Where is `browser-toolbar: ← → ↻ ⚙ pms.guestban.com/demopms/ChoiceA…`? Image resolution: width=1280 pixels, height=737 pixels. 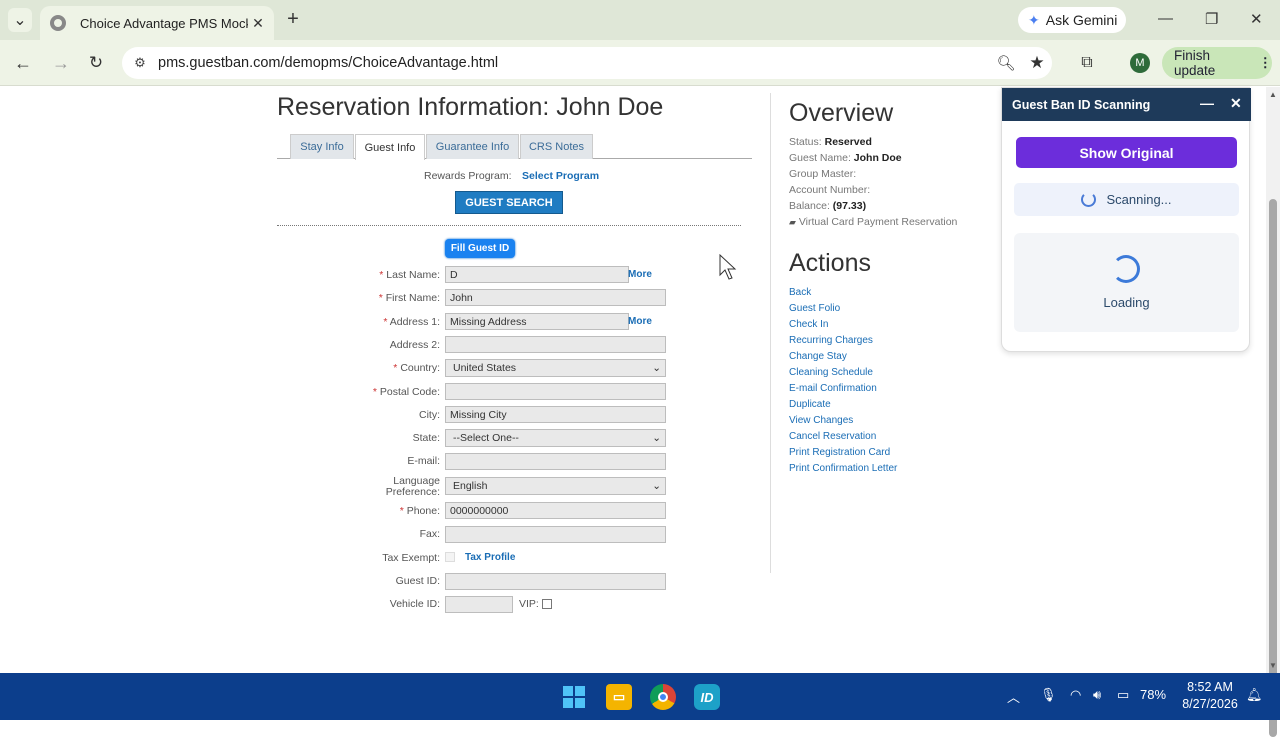
browser-toolbar: ← → ↻ ⚙ pms.guestban.com/demopms/ChoiceA… is located at coordinates (640, 63).